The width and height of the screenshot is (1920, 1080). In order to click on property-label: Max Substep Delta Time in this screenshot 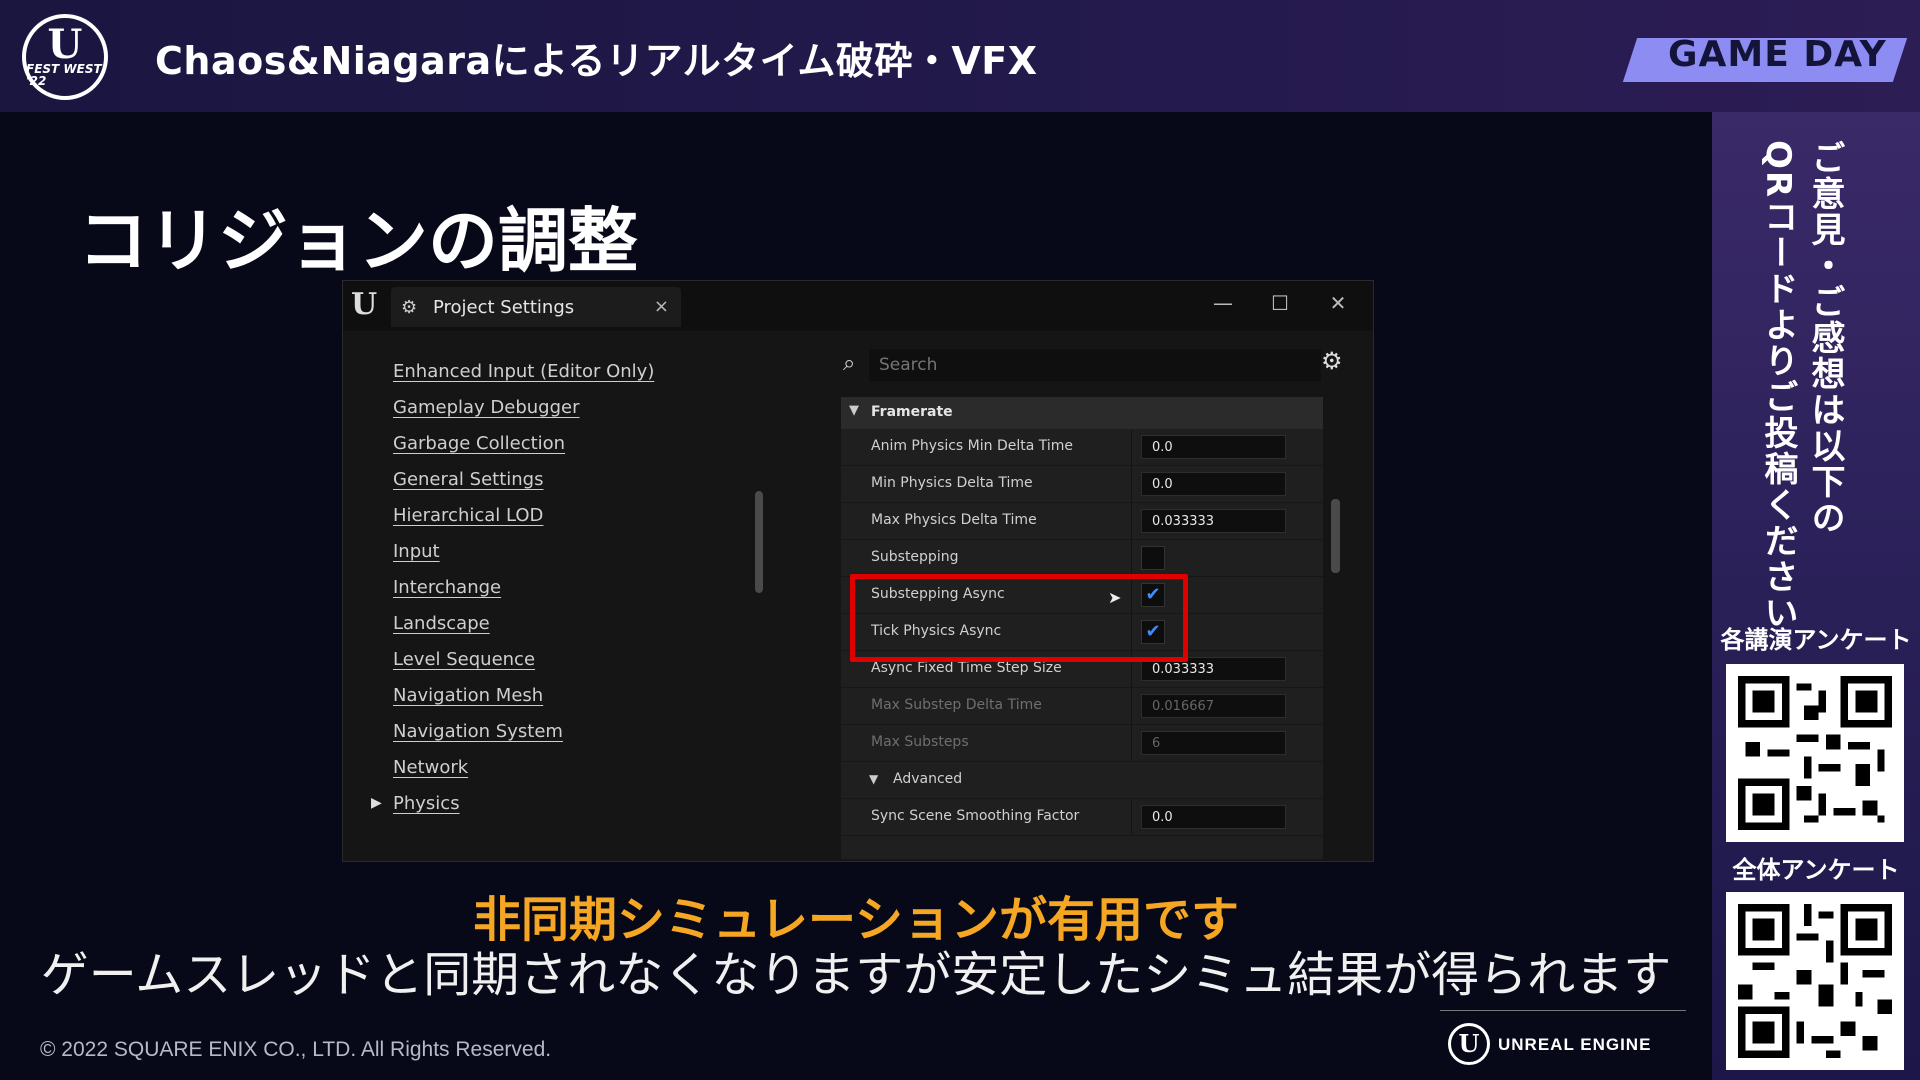, I will do `click(956, 705)`.